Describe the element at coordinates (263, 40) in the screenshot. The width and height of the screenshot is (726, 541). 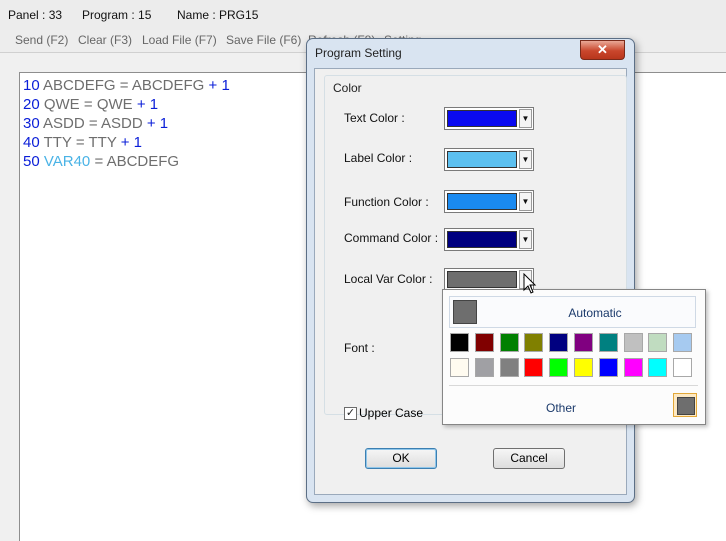
I see `save-file-menu: Save File (F6)` at that location.